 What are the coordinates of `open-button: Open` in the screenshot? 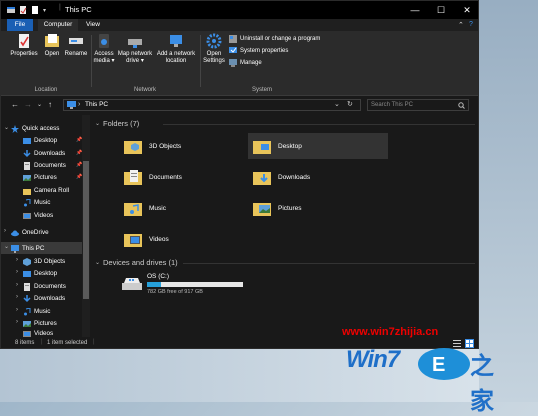 It's located at (52, 45).